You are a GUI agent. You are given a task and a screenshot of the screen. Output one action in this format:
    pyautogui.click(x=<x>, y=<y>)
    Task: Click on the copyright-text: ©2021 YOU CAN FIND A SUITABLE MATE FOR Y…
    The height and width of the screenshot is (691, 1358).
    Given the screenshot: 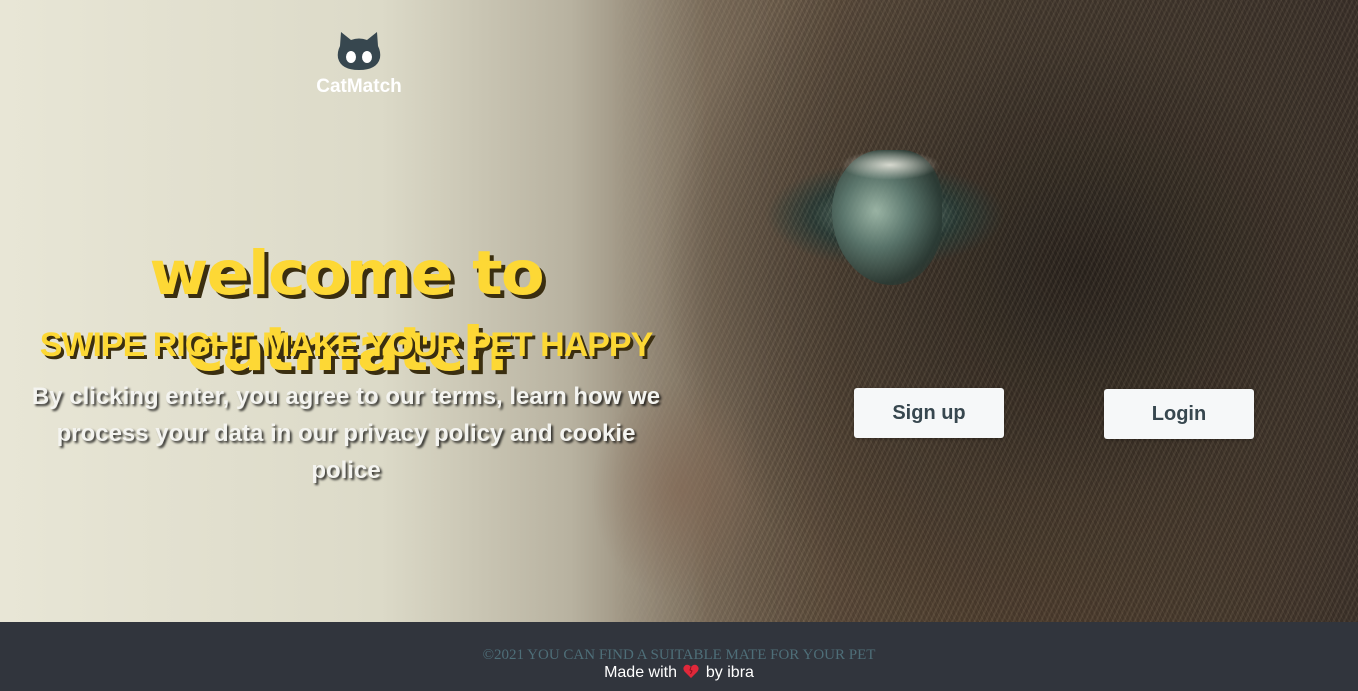 What is the action you would take?
    pyautogui.click(x=679, y=655)
    